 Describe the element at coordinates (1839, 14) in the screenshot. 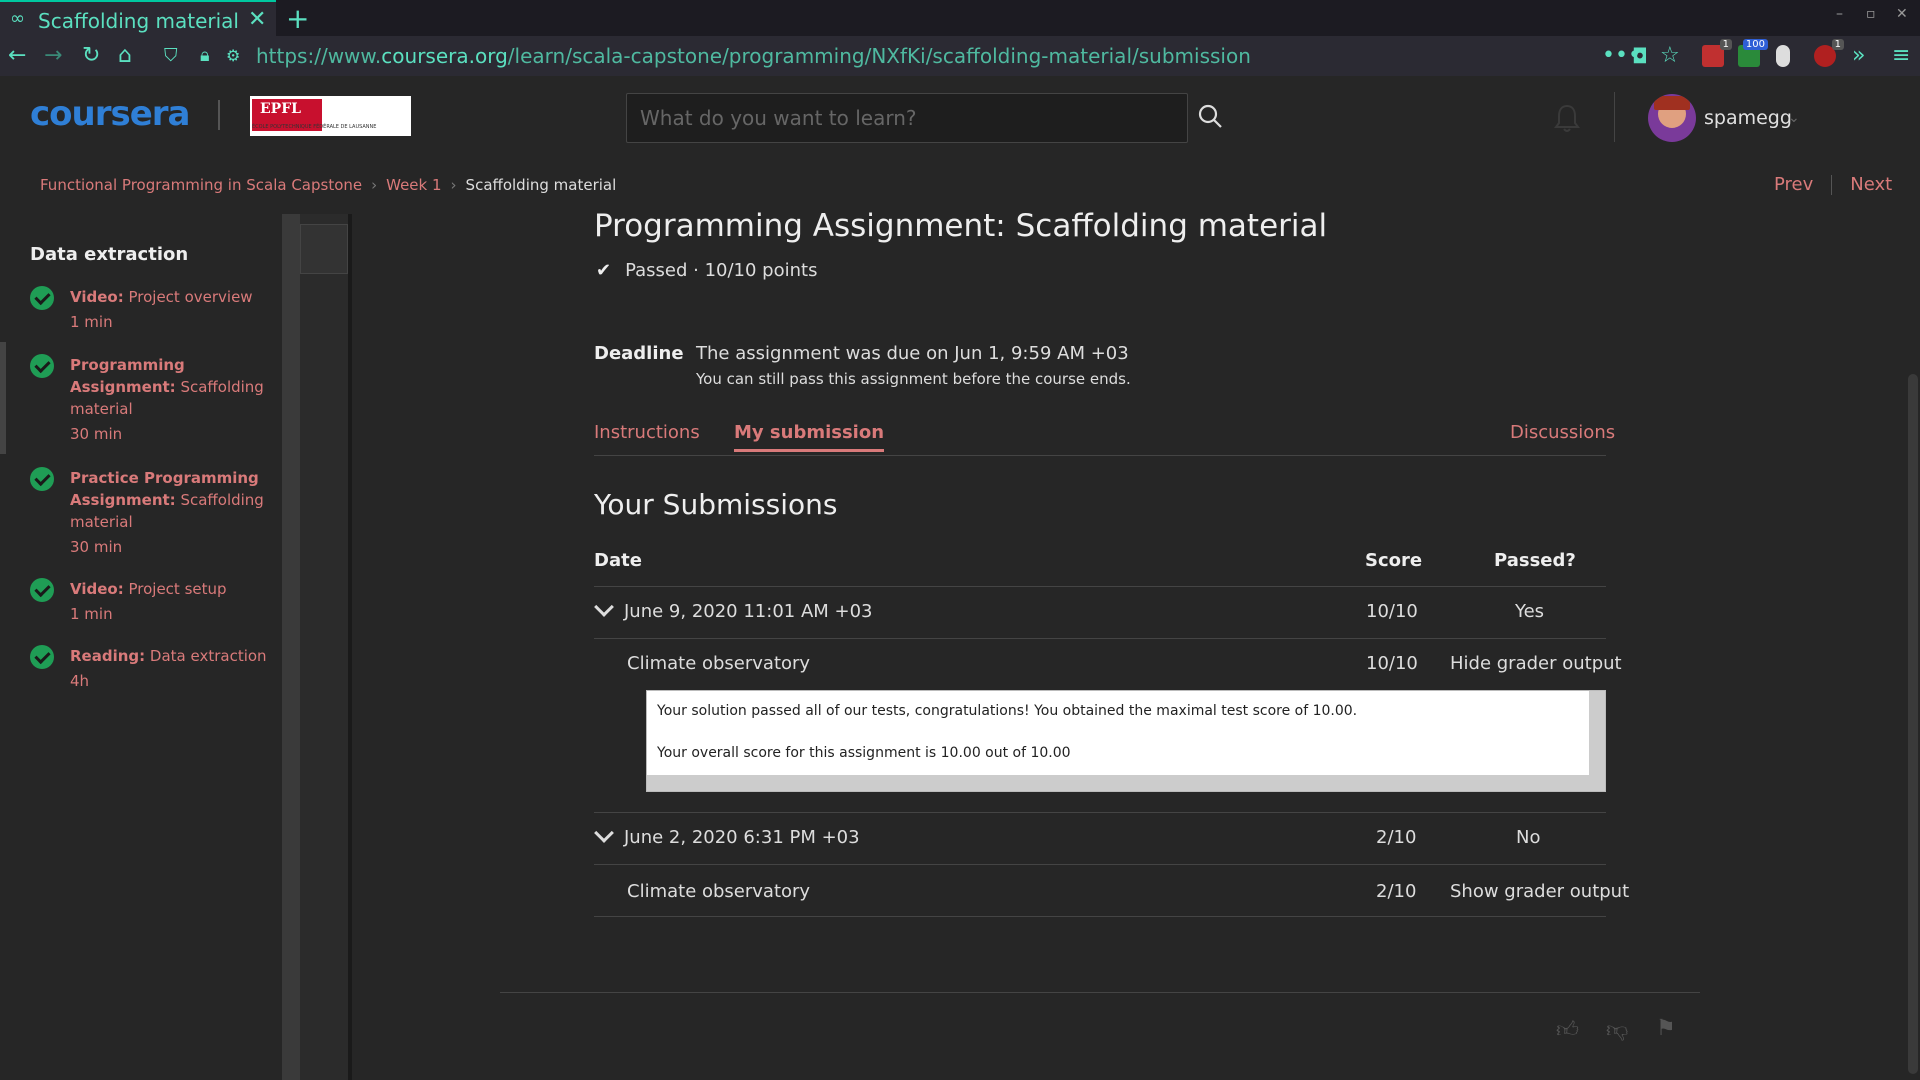

I see `minimize-icon: –` at that location.